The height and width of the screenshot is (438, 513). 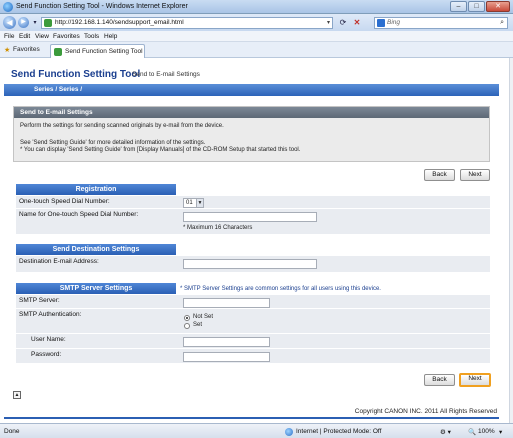 What do you see at coordinates (475, 175) in the screenshot?
I see `next-button-top: Next` at bounding box center [475, 175].